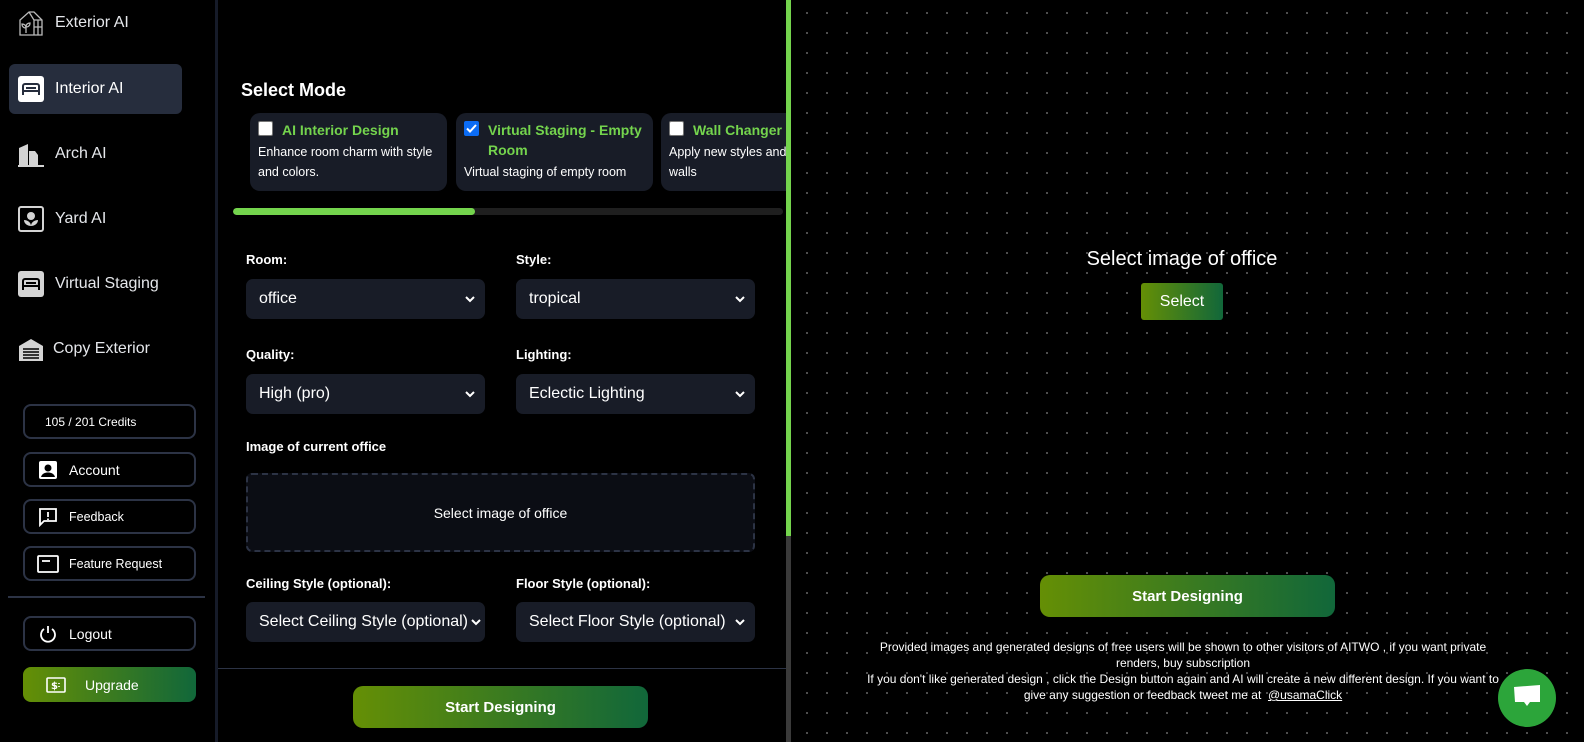  Describe the element at coordinates (365, 394) in the screenshot. I see `quality-select: High (pro)` at that location.